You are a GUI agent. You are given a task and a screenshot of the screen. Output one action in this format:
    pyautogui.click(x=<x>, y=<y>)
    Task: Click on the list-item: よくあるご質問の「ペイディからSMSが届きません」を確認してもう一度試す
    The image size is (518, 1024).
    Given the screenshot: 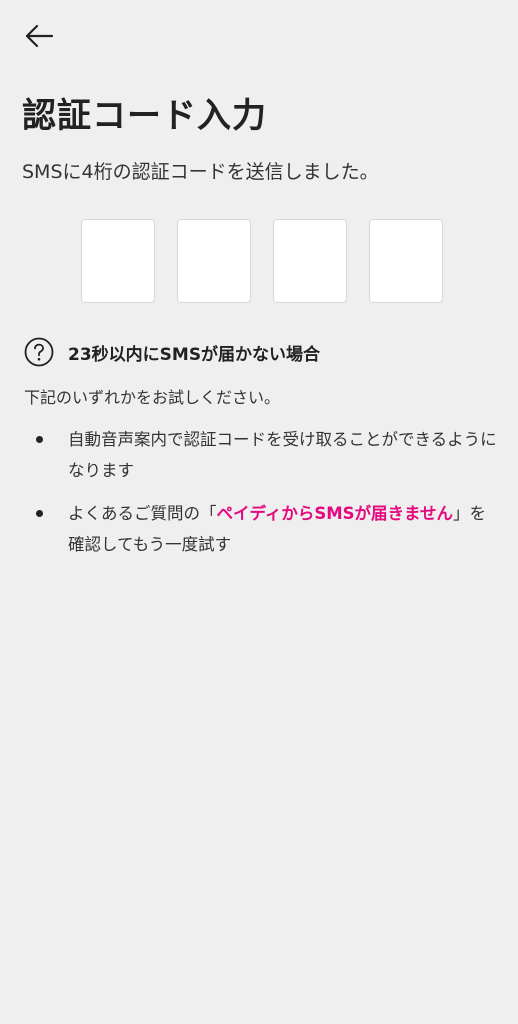 What is the action you would take?
    pyautogui.click(x=259, y=529)
    